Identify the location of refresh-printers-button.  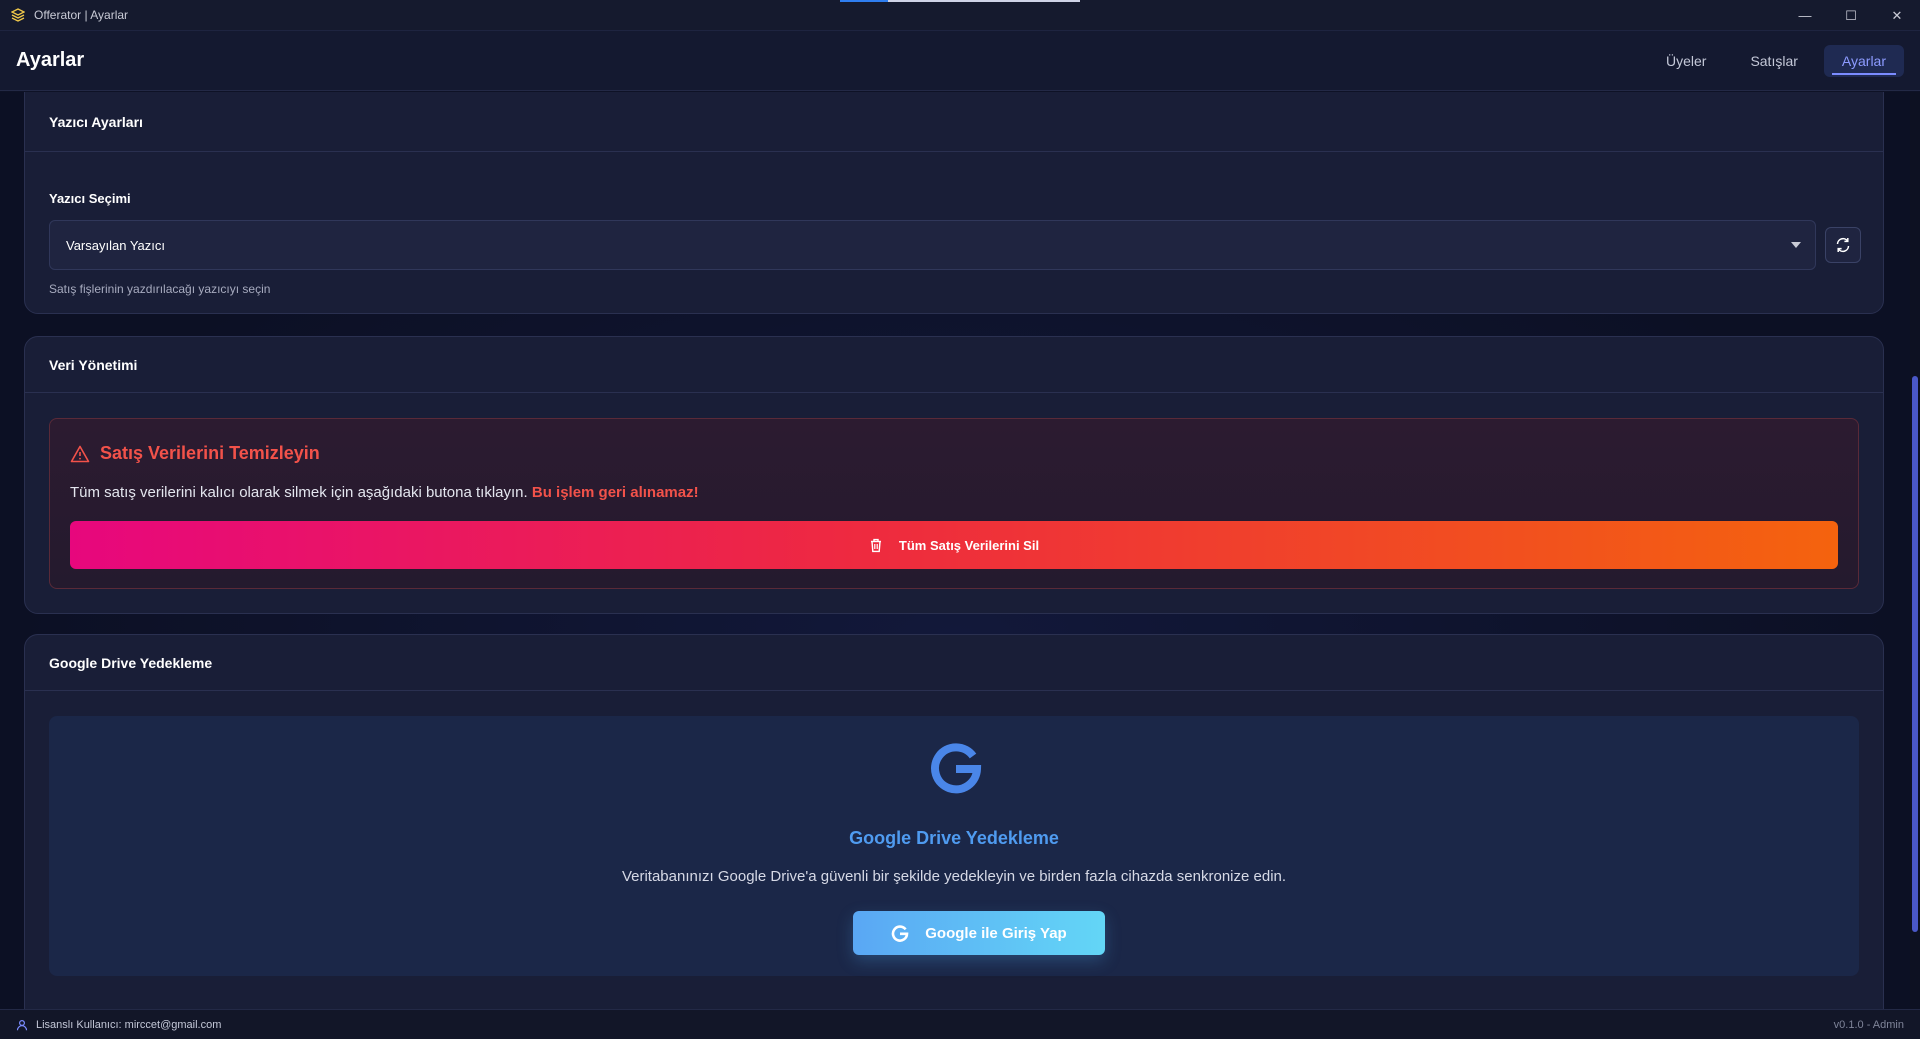
(1843, 245).